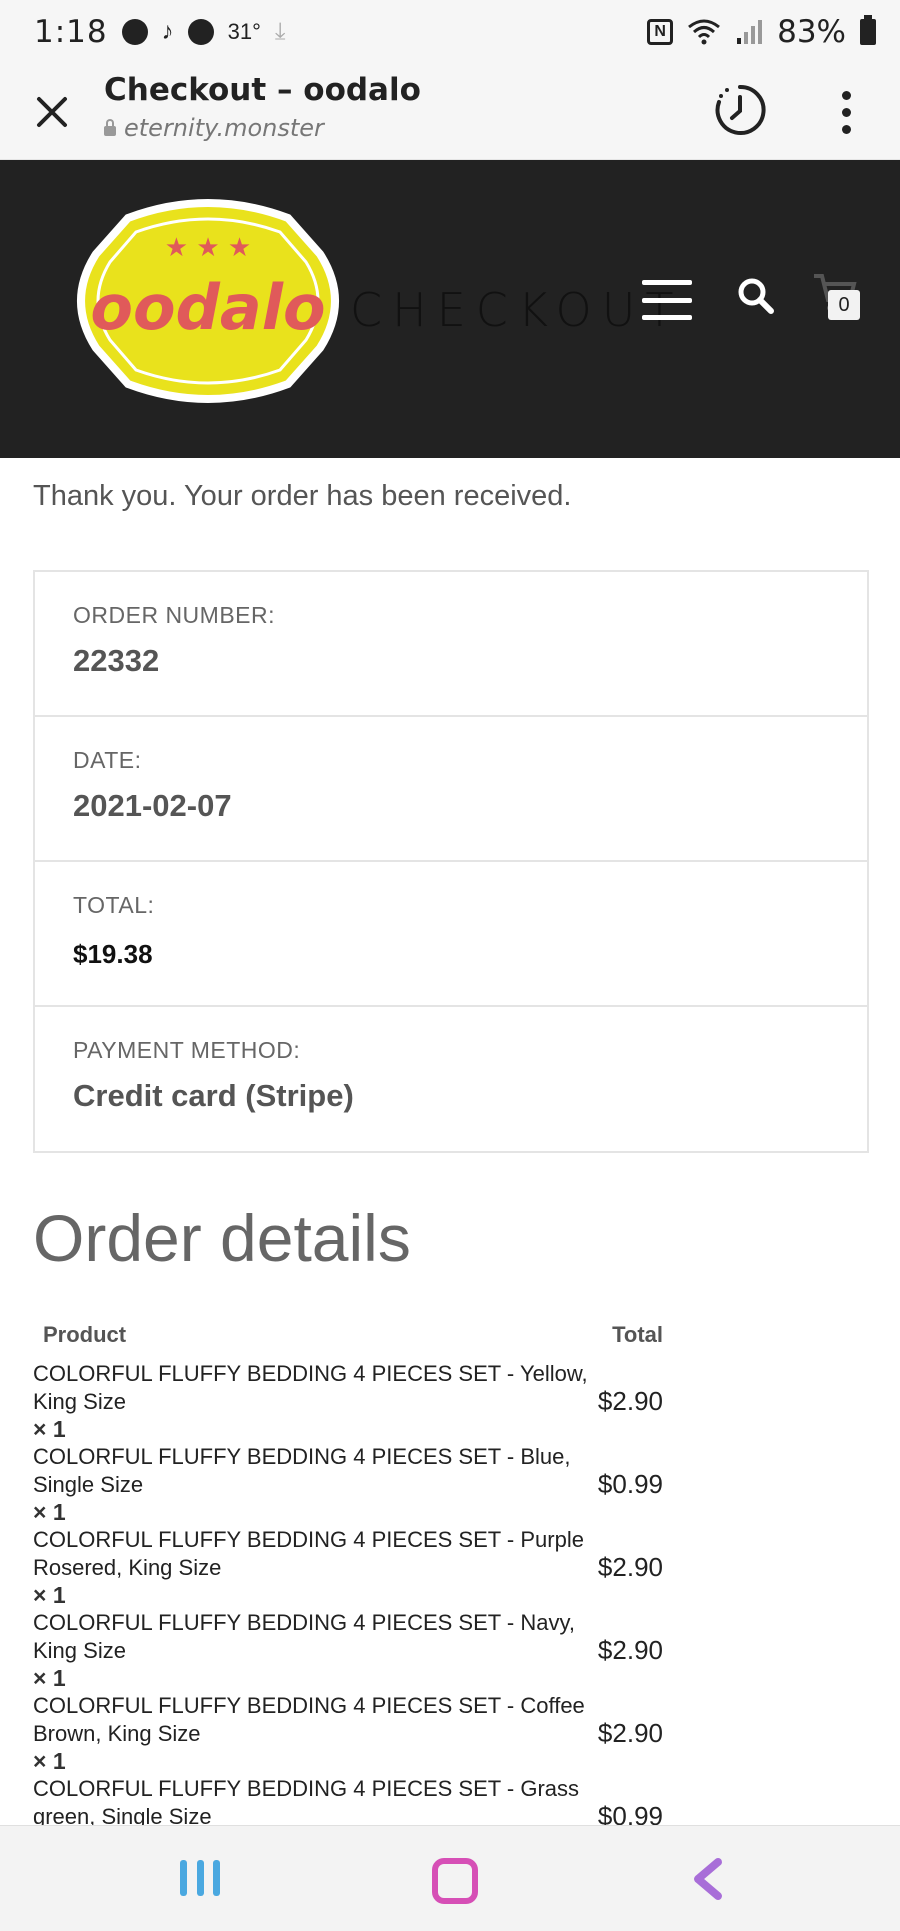 The height and width of the screenshot is (1931, 900). I want to click on tiktok-icon: ♪, so click(167, 31).